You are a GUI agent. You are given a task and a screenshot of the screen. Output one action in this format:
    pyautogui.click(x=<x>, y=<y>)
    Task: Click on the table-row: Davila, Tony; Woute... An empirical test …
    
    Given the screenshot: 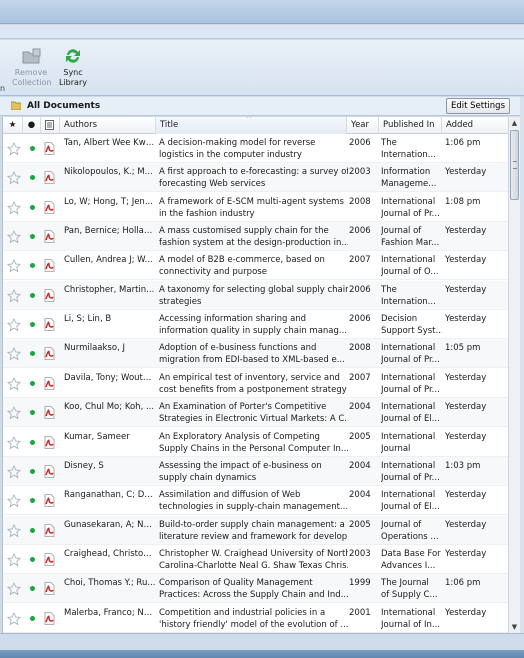 What is the action you would take?
    pyautogui.click(x=255, y=383)
    